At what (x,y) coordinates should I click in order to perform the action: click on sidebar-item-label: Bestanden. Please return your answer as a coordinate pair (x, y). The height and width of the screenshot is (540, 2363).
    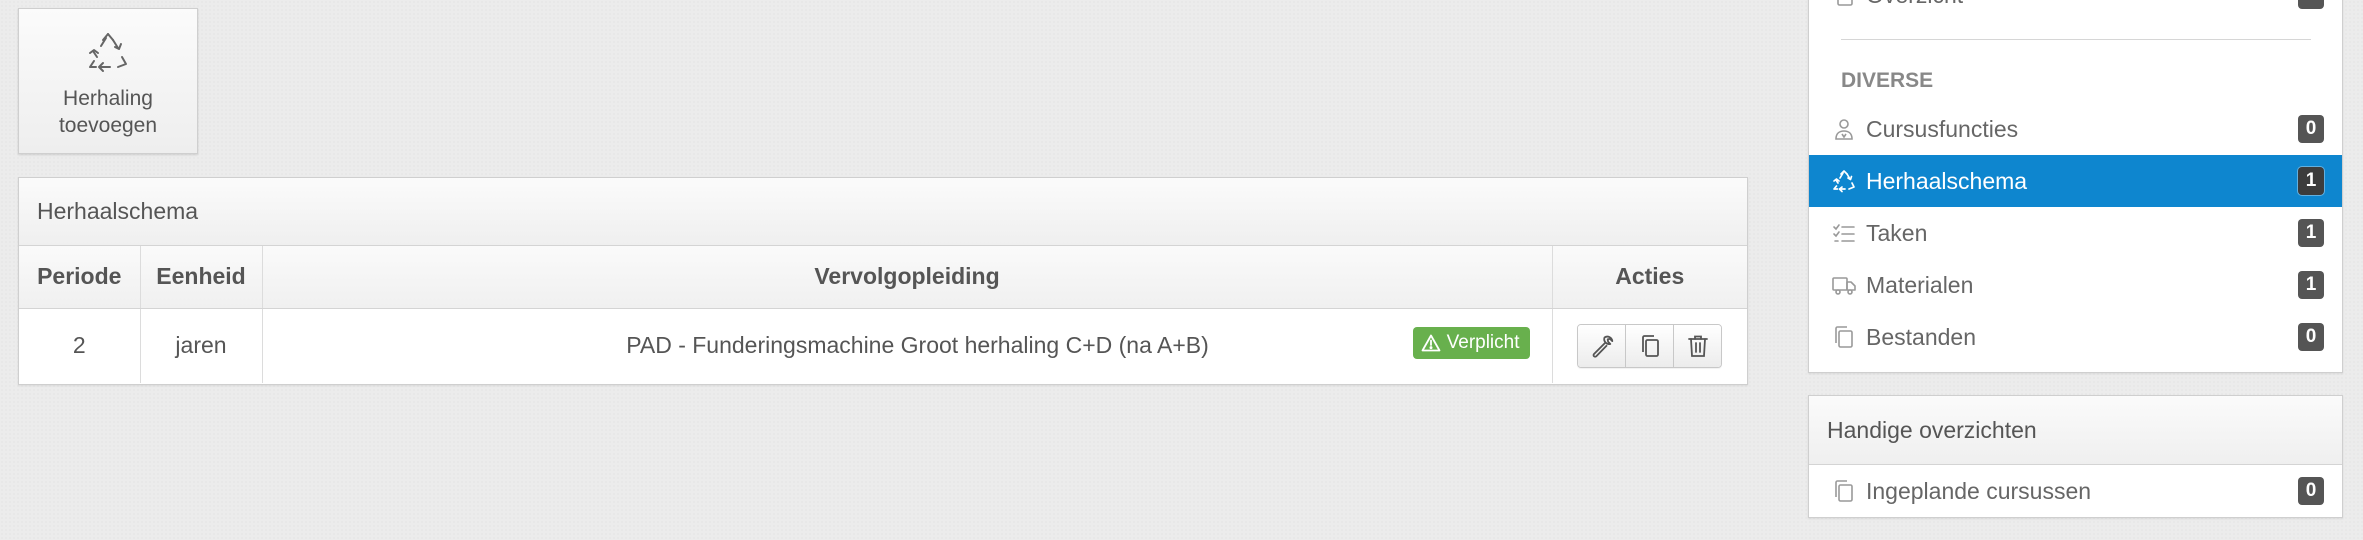
    Looking at the image, I should click on (1921, 336).